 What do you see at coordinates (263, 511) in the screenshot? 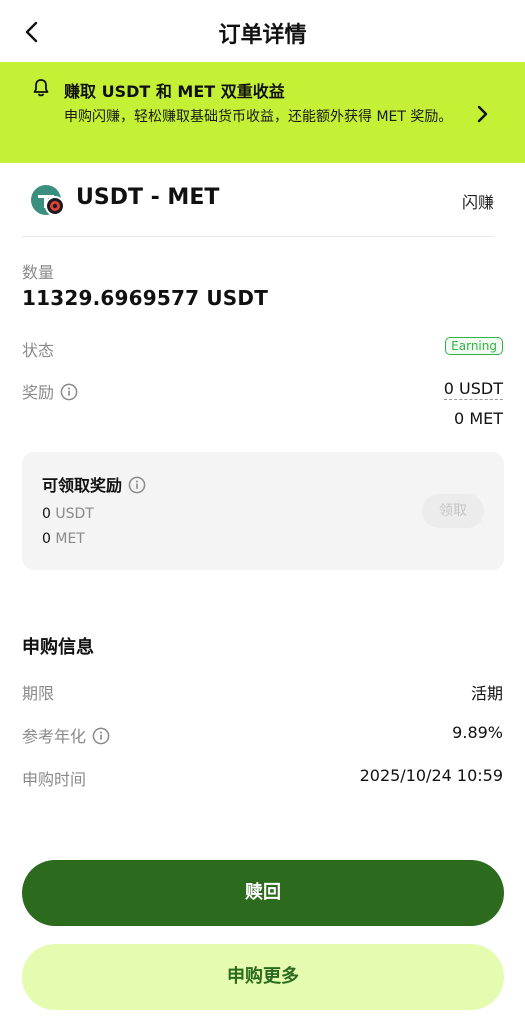
I see `claimable-reward-card: 可领取奖励 0 USDT 0 MET 领取` at bounding box center [263, 511].